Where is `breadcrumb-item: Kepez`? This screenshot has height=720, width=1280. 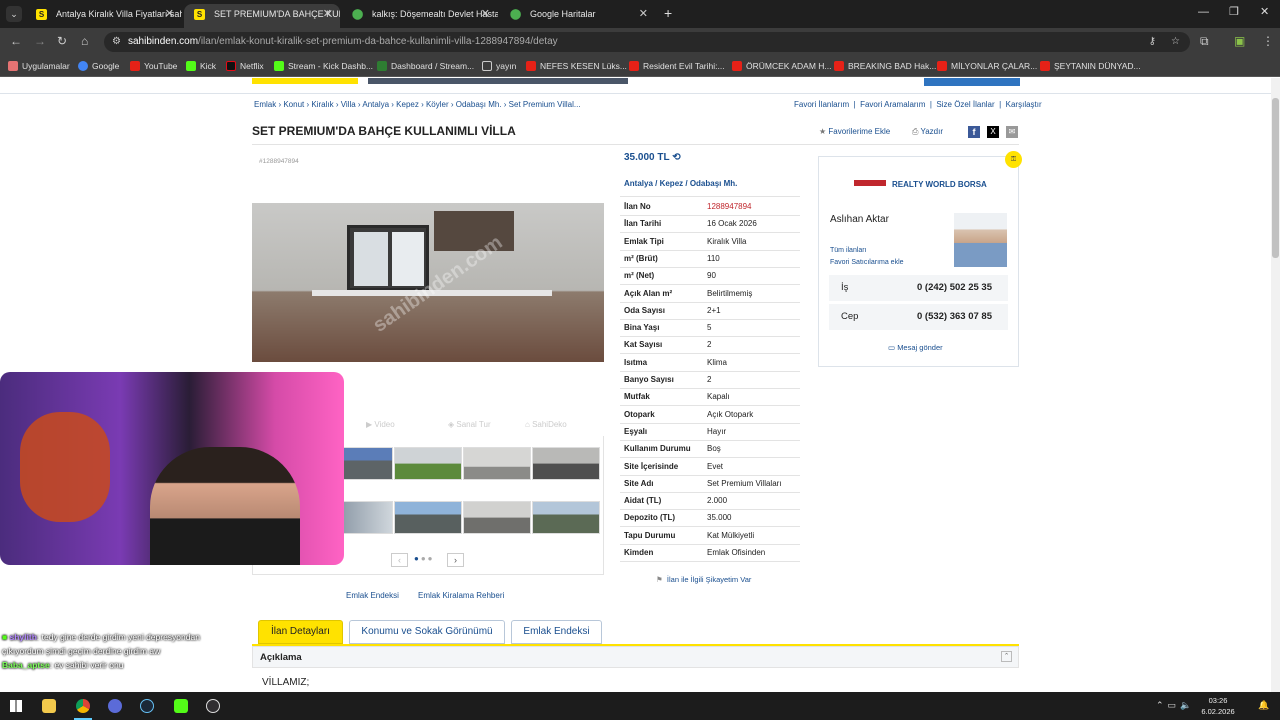 breadcrumb-item: Kepez is located at coordinates (407, 104).